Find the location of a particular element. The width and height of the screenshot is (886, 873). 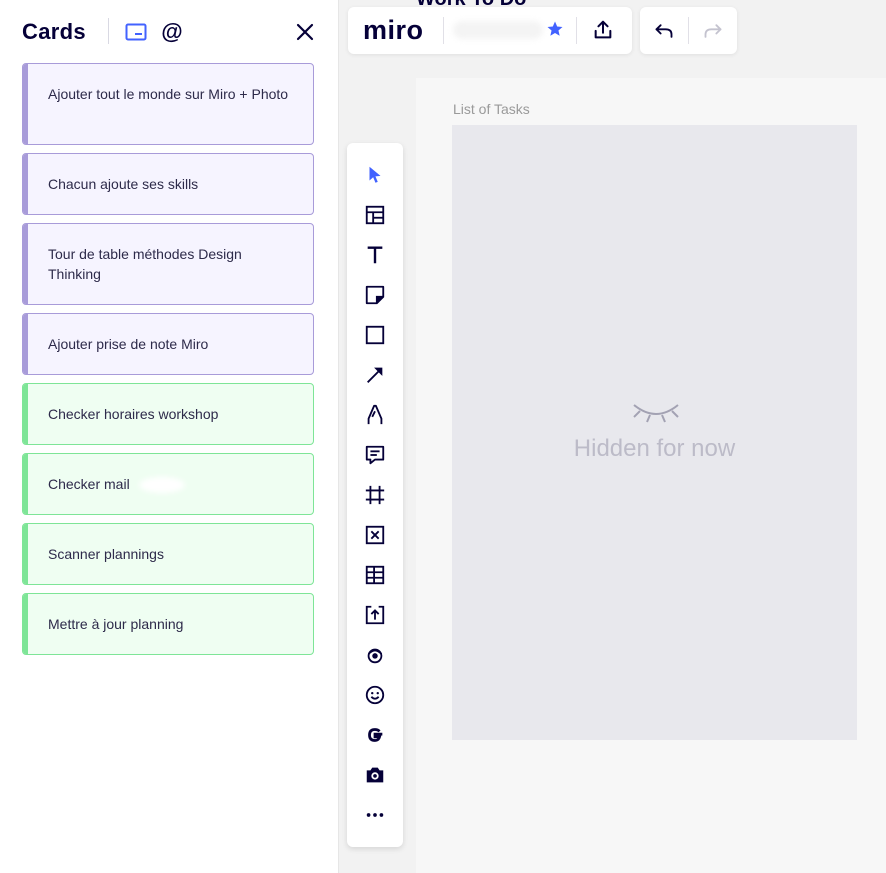

undo-redo-bar is located at coordinates (688, 30).